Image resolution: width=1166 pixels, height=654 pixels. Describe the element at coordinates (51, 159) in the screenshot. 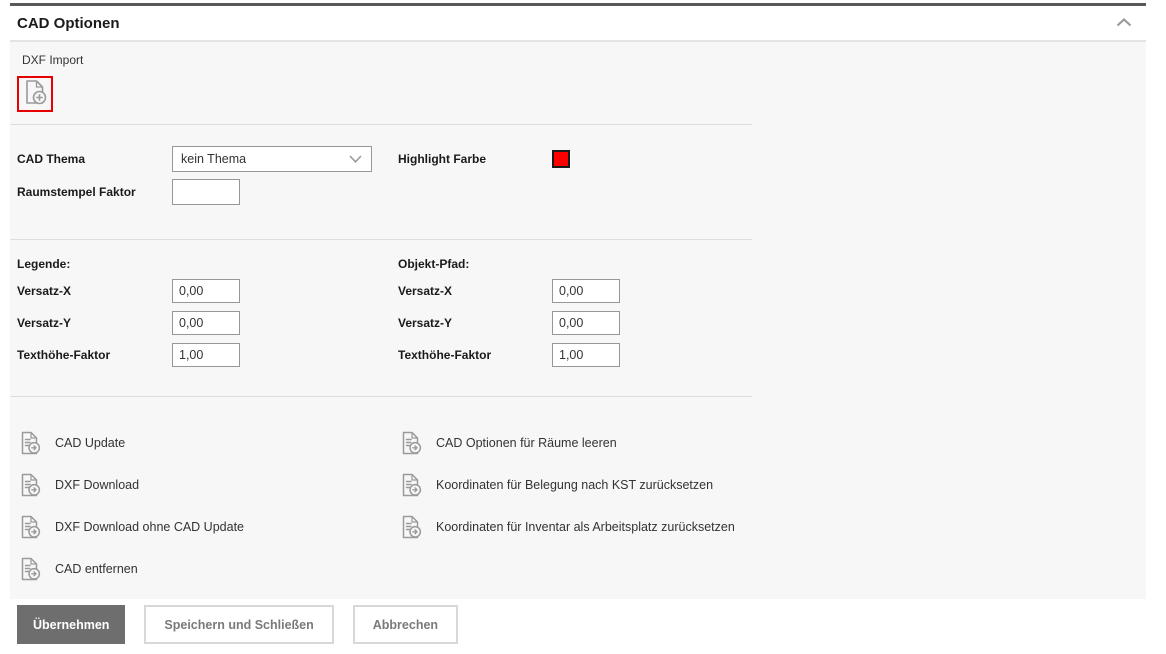

I see `cad-thema-label: CAD Thema` at that location.